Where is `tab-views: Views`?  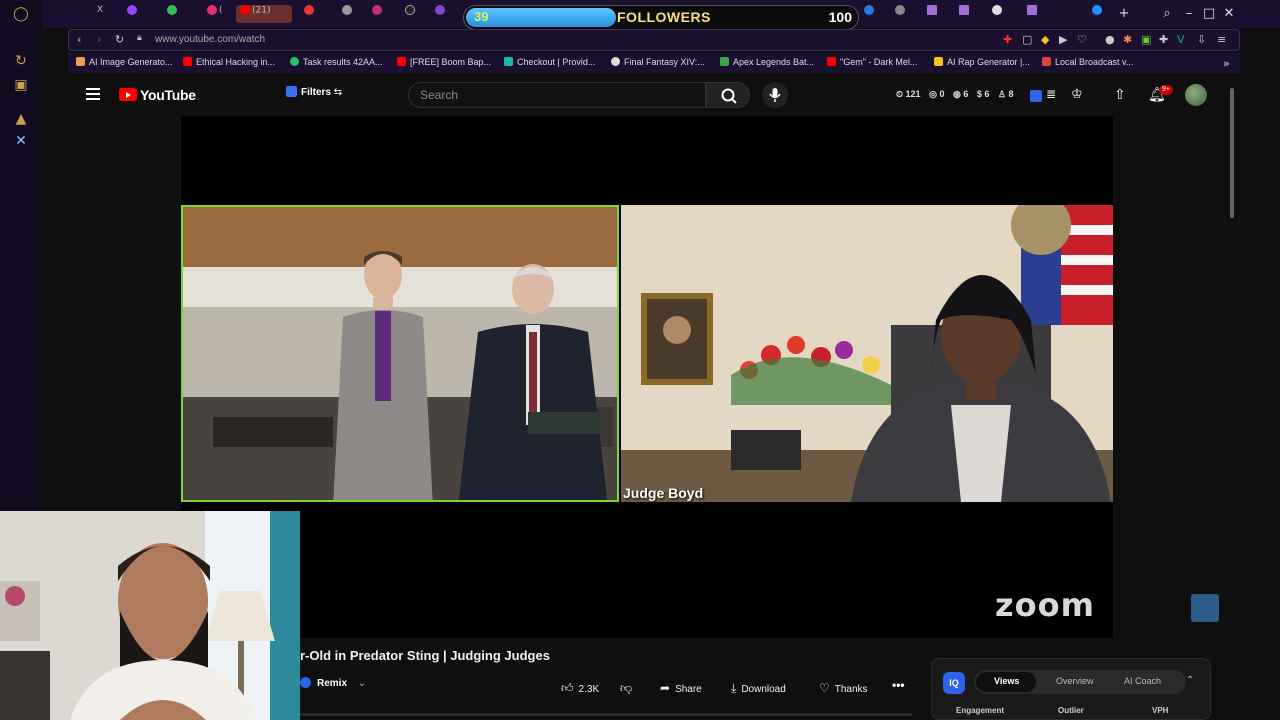 tab-views: Views is located at coordinates (1006, 681).